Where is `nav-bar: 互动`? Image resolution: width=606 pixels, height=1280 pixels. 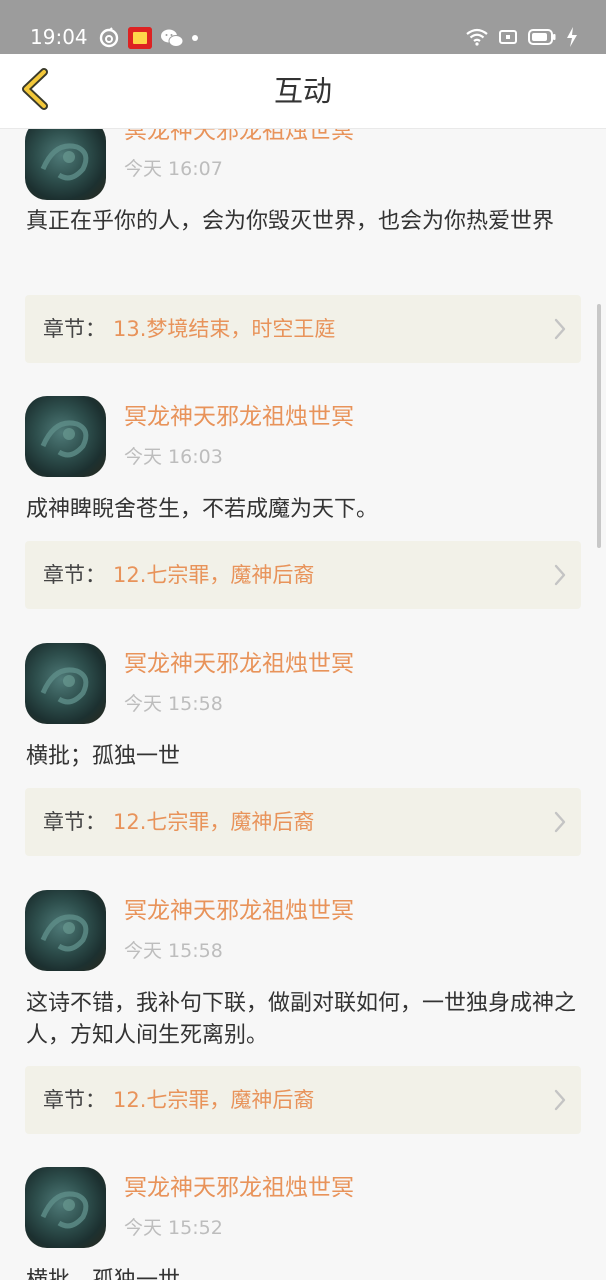 nav-bar: 互动 is located at coordinates (303, 91).